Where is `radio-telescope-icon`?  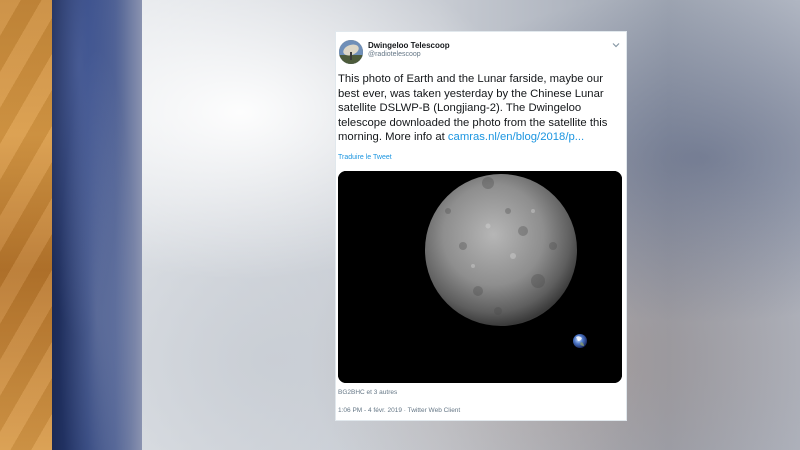
radio-telescope-icon is located at coordinates (351, 52).